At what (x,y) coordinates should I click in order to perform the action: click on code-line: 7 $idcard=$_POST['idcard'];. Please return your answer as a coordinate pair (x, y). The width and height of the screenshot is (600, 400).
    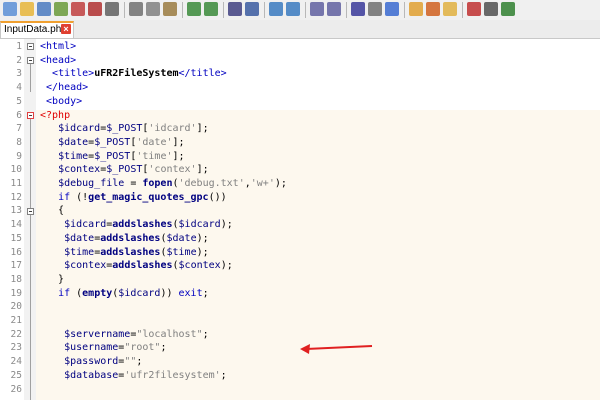
    Looking at the image, I should click on (300, 129).